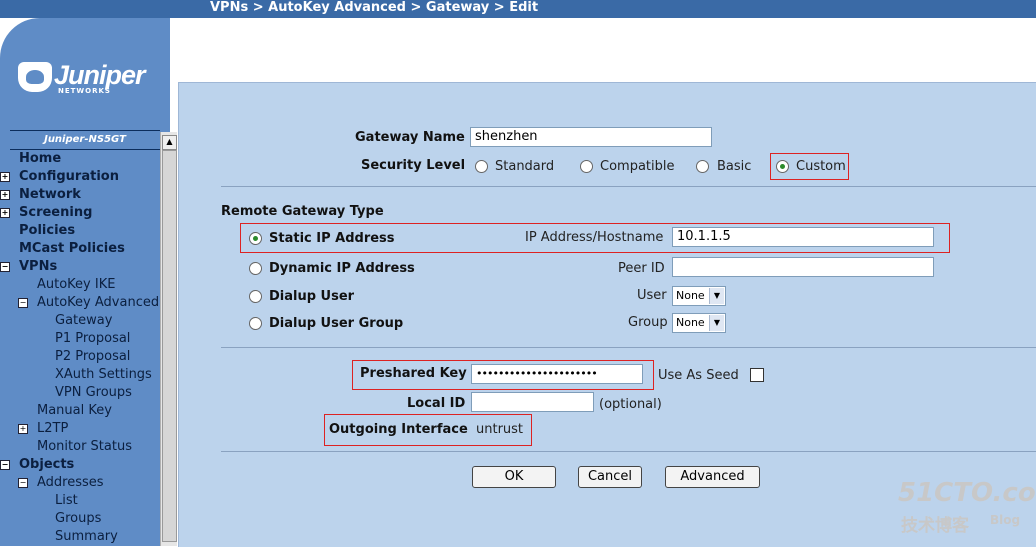  What do you see at coordinates (80, 159) in the screenshot?
I see `nav-home: Home` at bounding box center [80, 159].